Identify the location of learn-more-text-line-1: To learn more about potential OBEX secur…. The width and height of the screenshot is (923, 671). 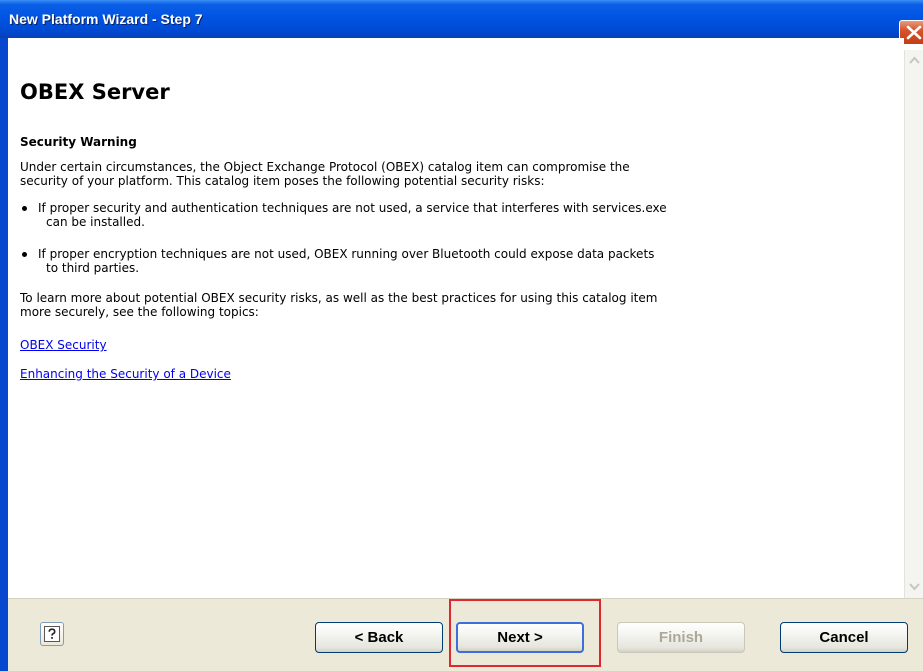
(339, 298).